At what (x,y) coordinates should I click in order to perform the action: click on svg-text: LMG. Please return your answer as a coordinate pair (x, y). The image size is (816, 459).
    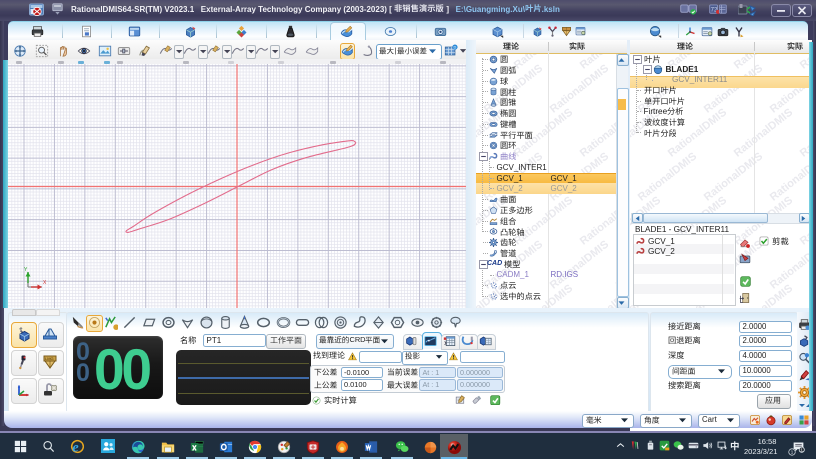
    Looking at the image, I should click on (49, 358).